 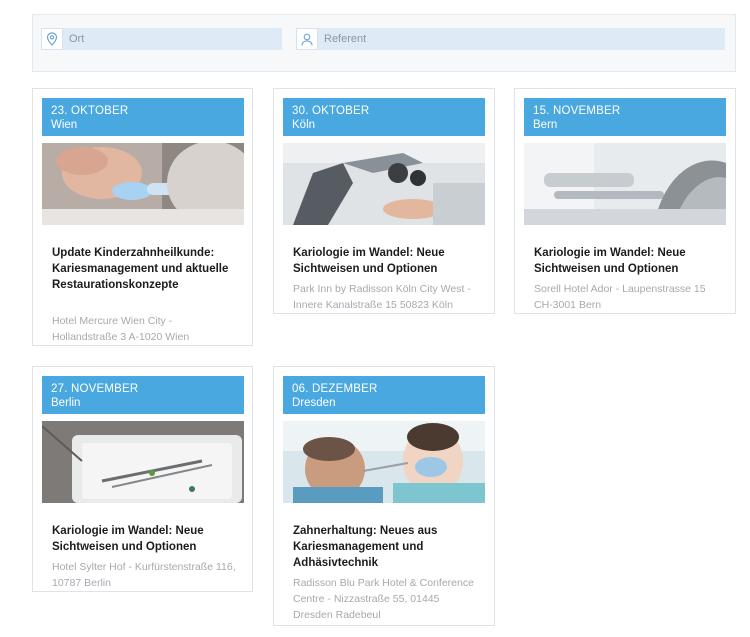 I want to click on event-date: 06. DEZEMBER, so click(x=335, y=389).